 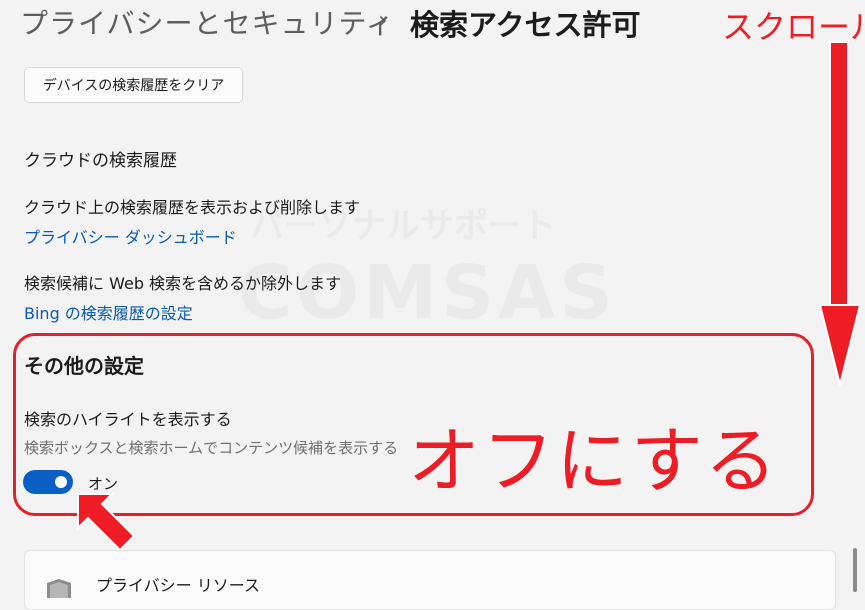 I want to click on callout-text: オフにする, so click(x=593, y=461).